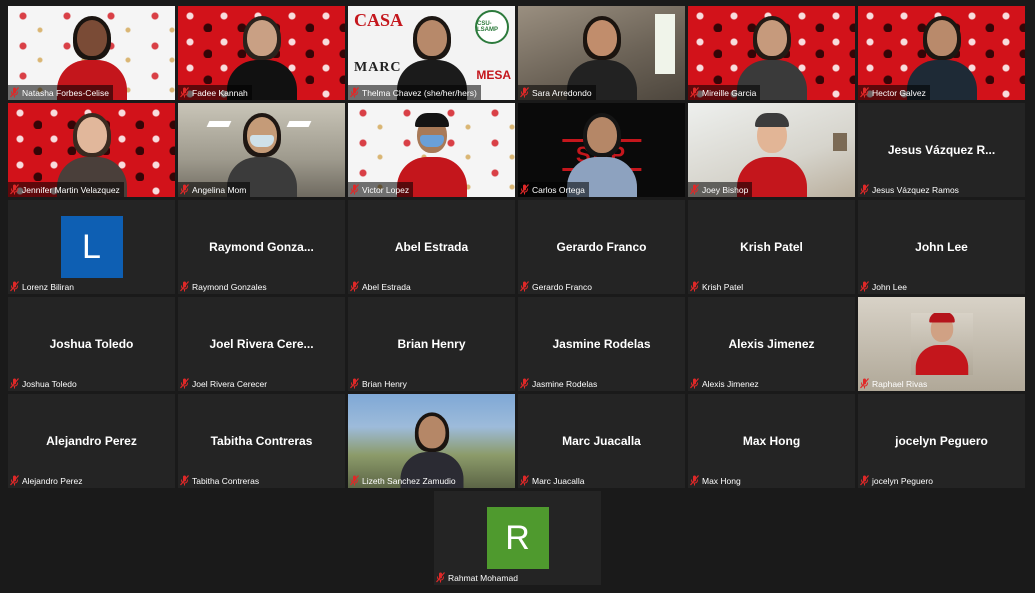  Describe the element at coordinates (884, 286) in the screenshot. I see `participant-name-label: John Lee` at that location.